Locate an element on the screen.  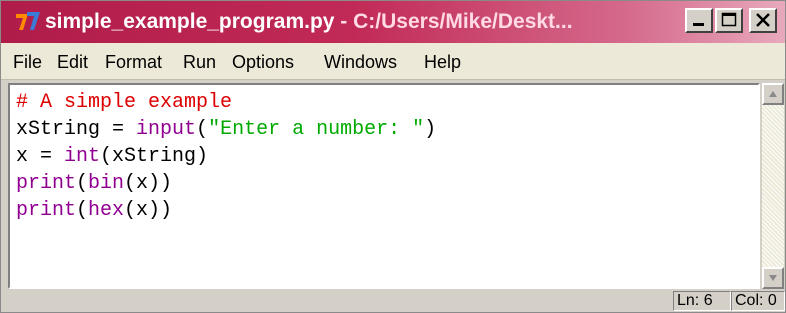
code-line-4: print(bin(x)) is located at coordinates (94, 184).